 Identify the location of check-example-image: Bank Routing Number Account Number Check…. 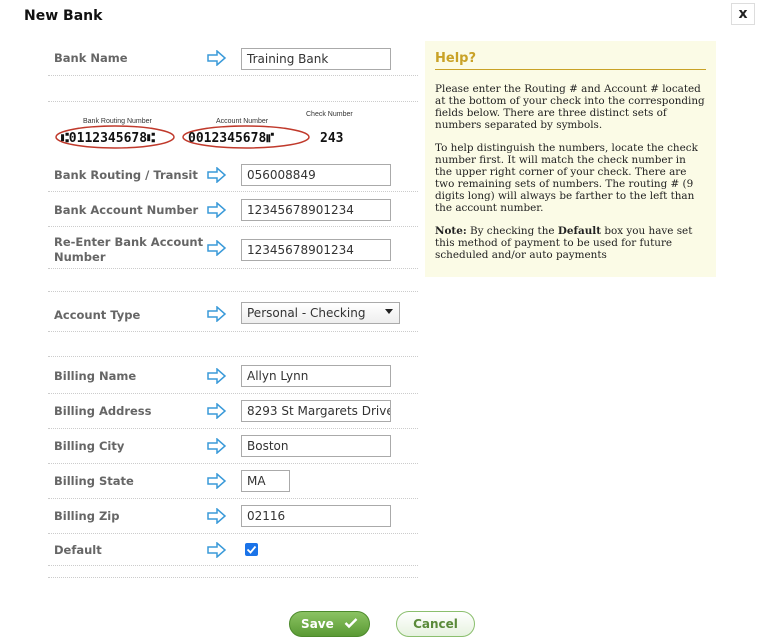
(204, 130).